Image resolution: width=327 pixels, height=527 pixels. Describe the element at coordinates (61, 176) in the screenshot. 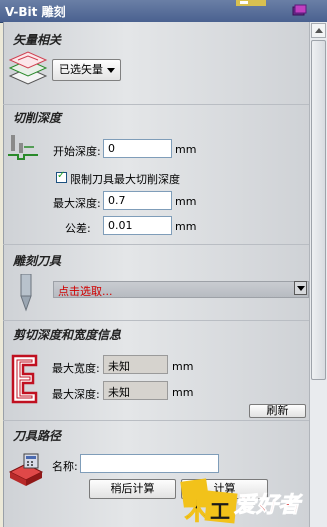

I see `limit-depth-checkbox` at that location.